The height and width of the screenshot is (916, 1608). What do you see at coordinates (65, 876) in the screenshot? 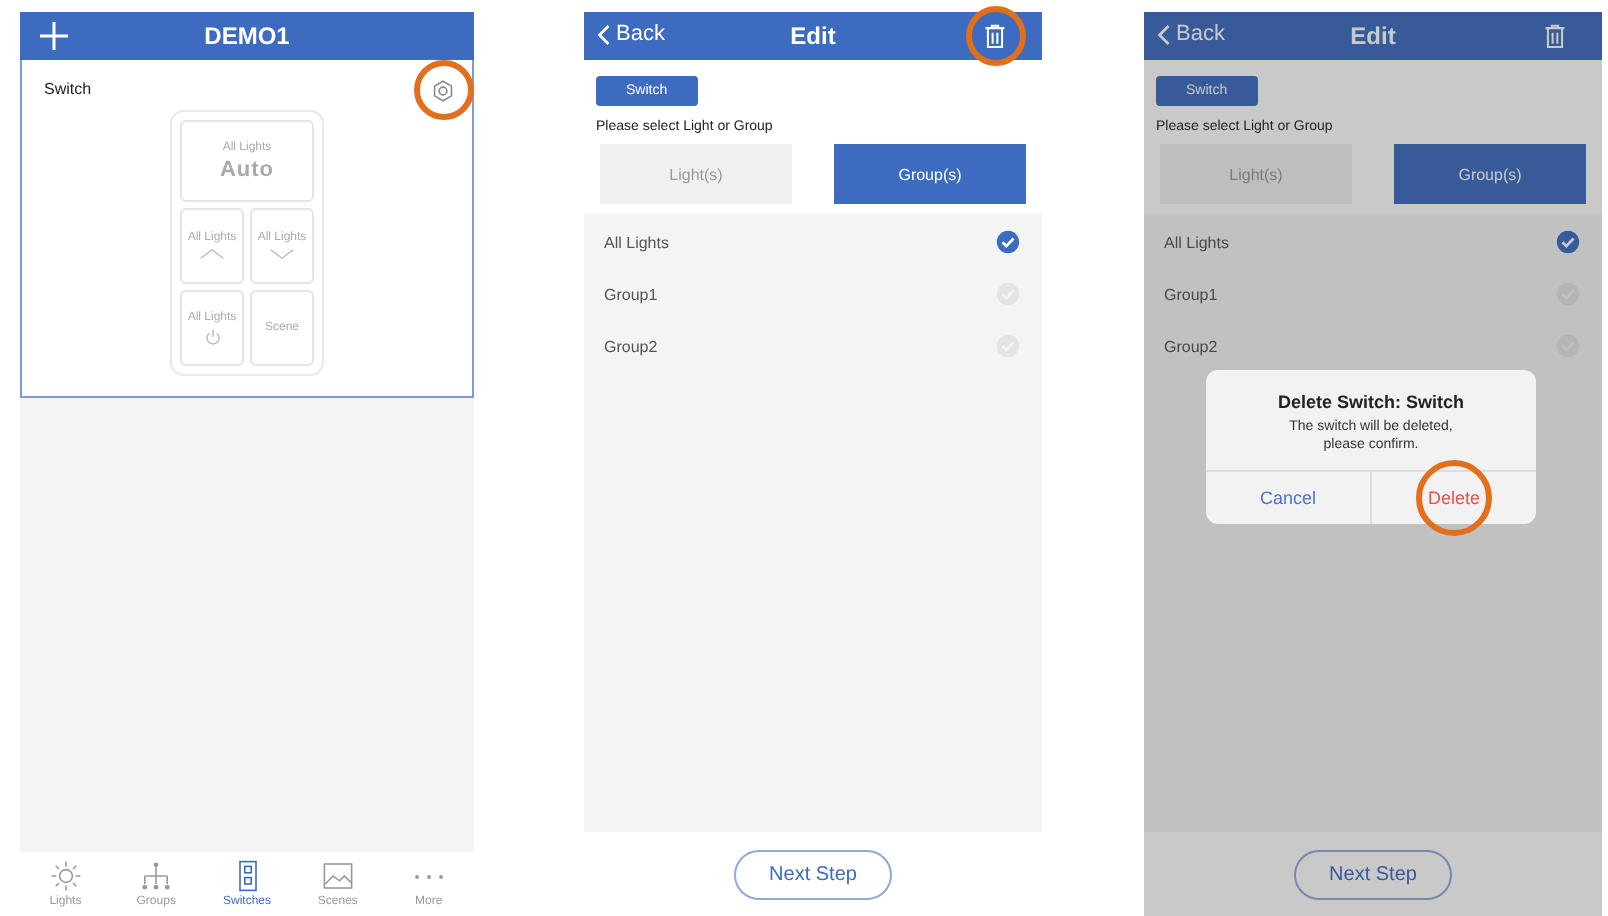
I see `sun-icon` at bounding box center [65, 876].